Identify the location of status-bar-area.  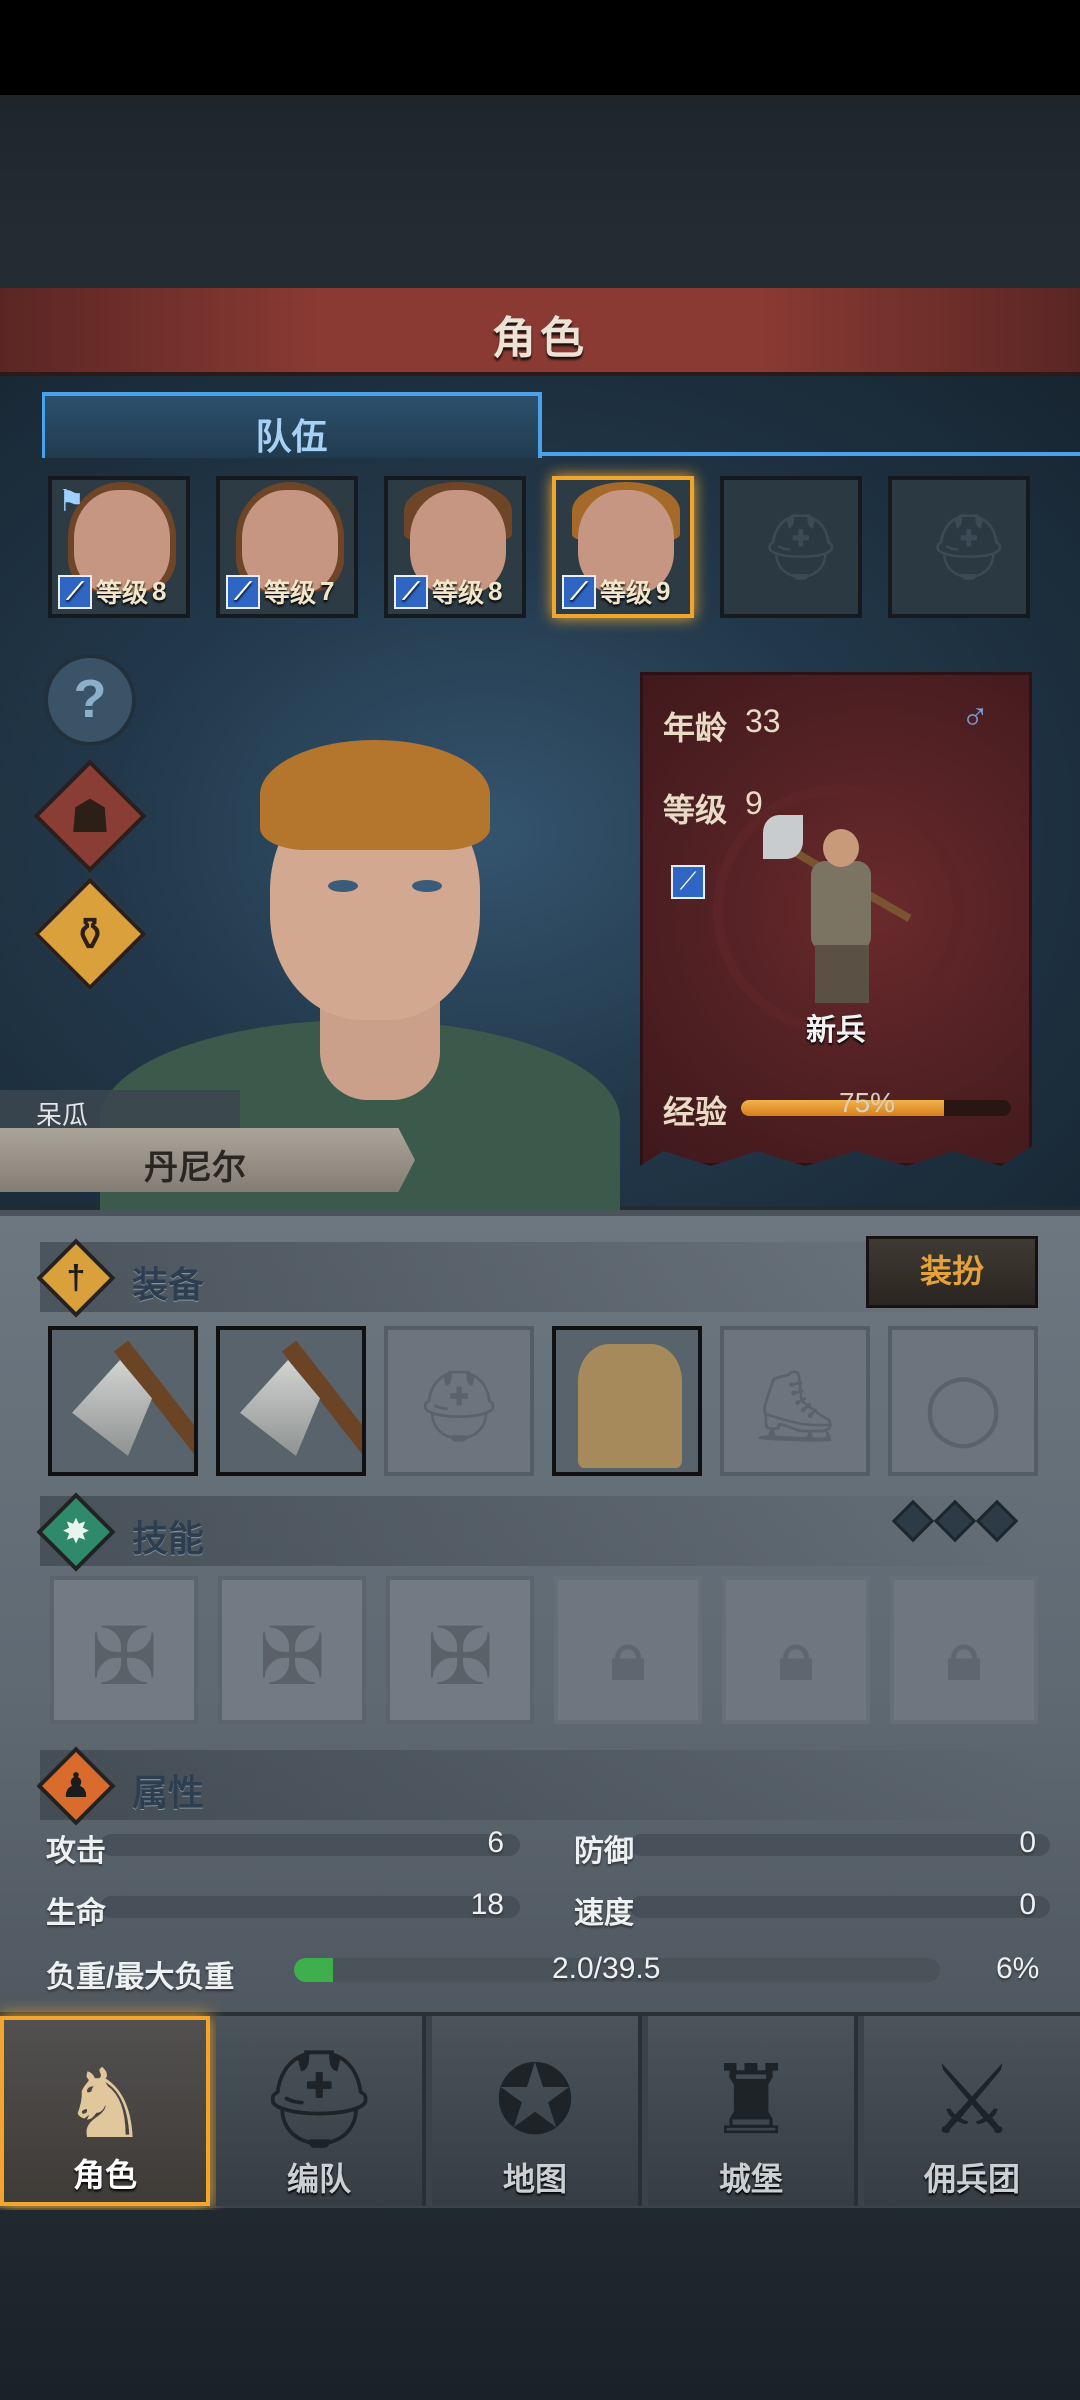
(540, 47).